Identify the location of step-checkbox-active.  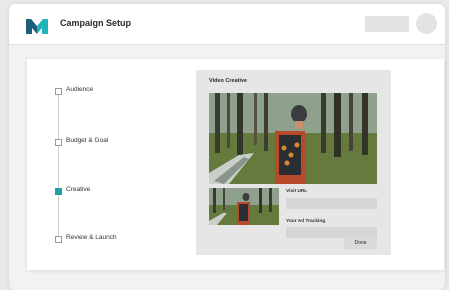
(58, 191).